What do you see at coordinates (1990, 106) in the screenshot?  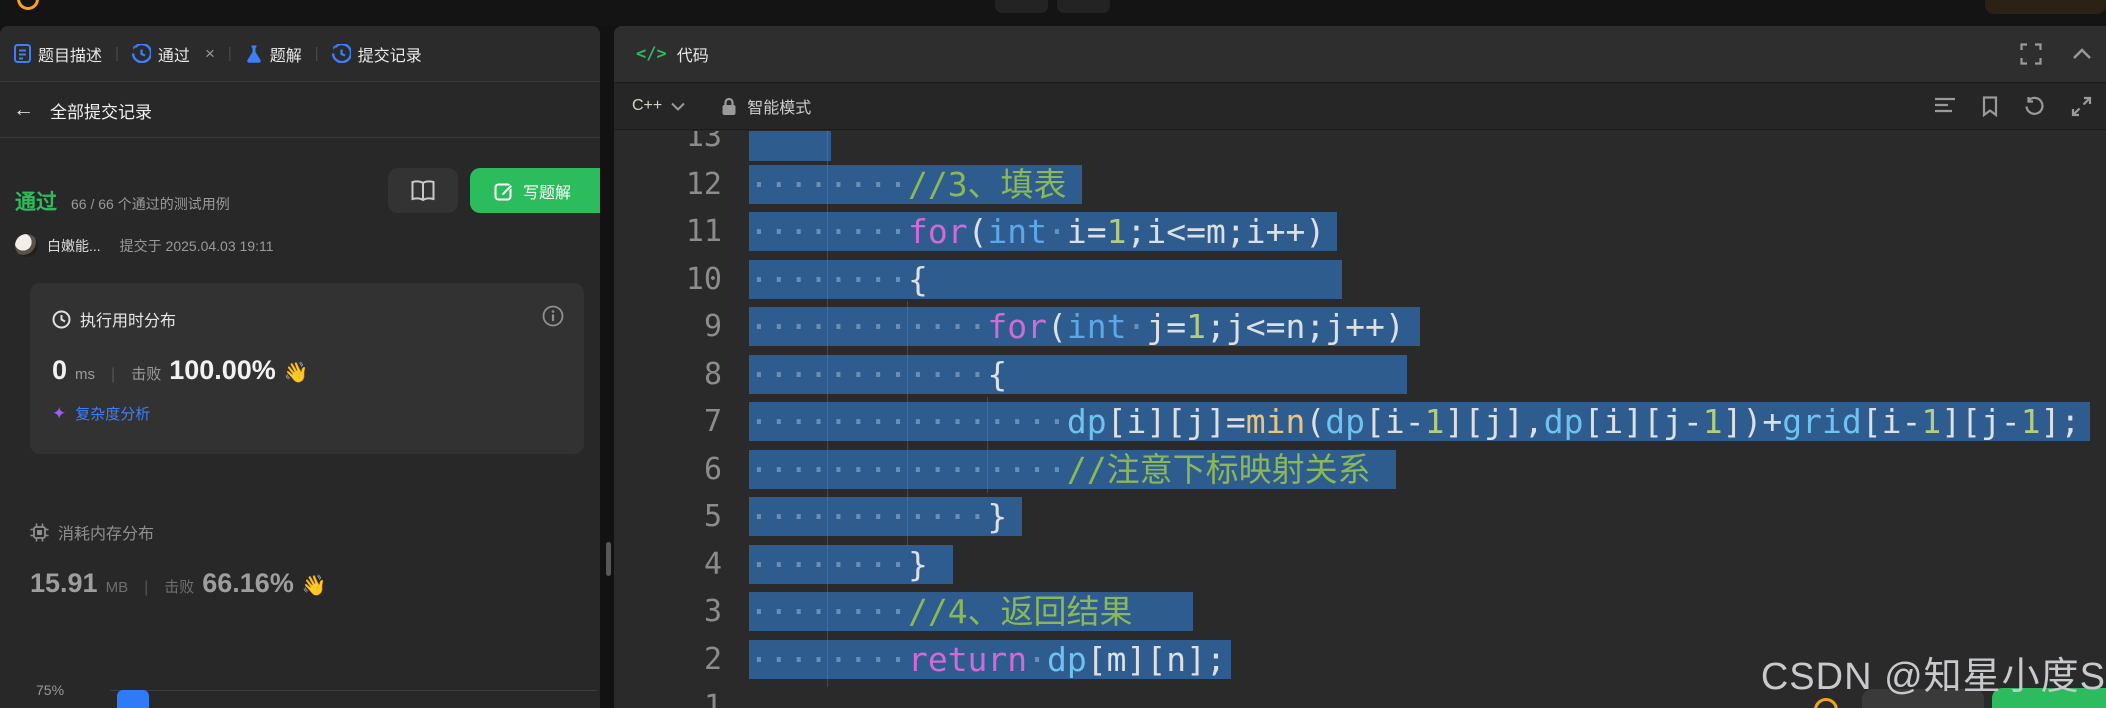 I see `bookmark-icon` at bounding box center [1990, 106].